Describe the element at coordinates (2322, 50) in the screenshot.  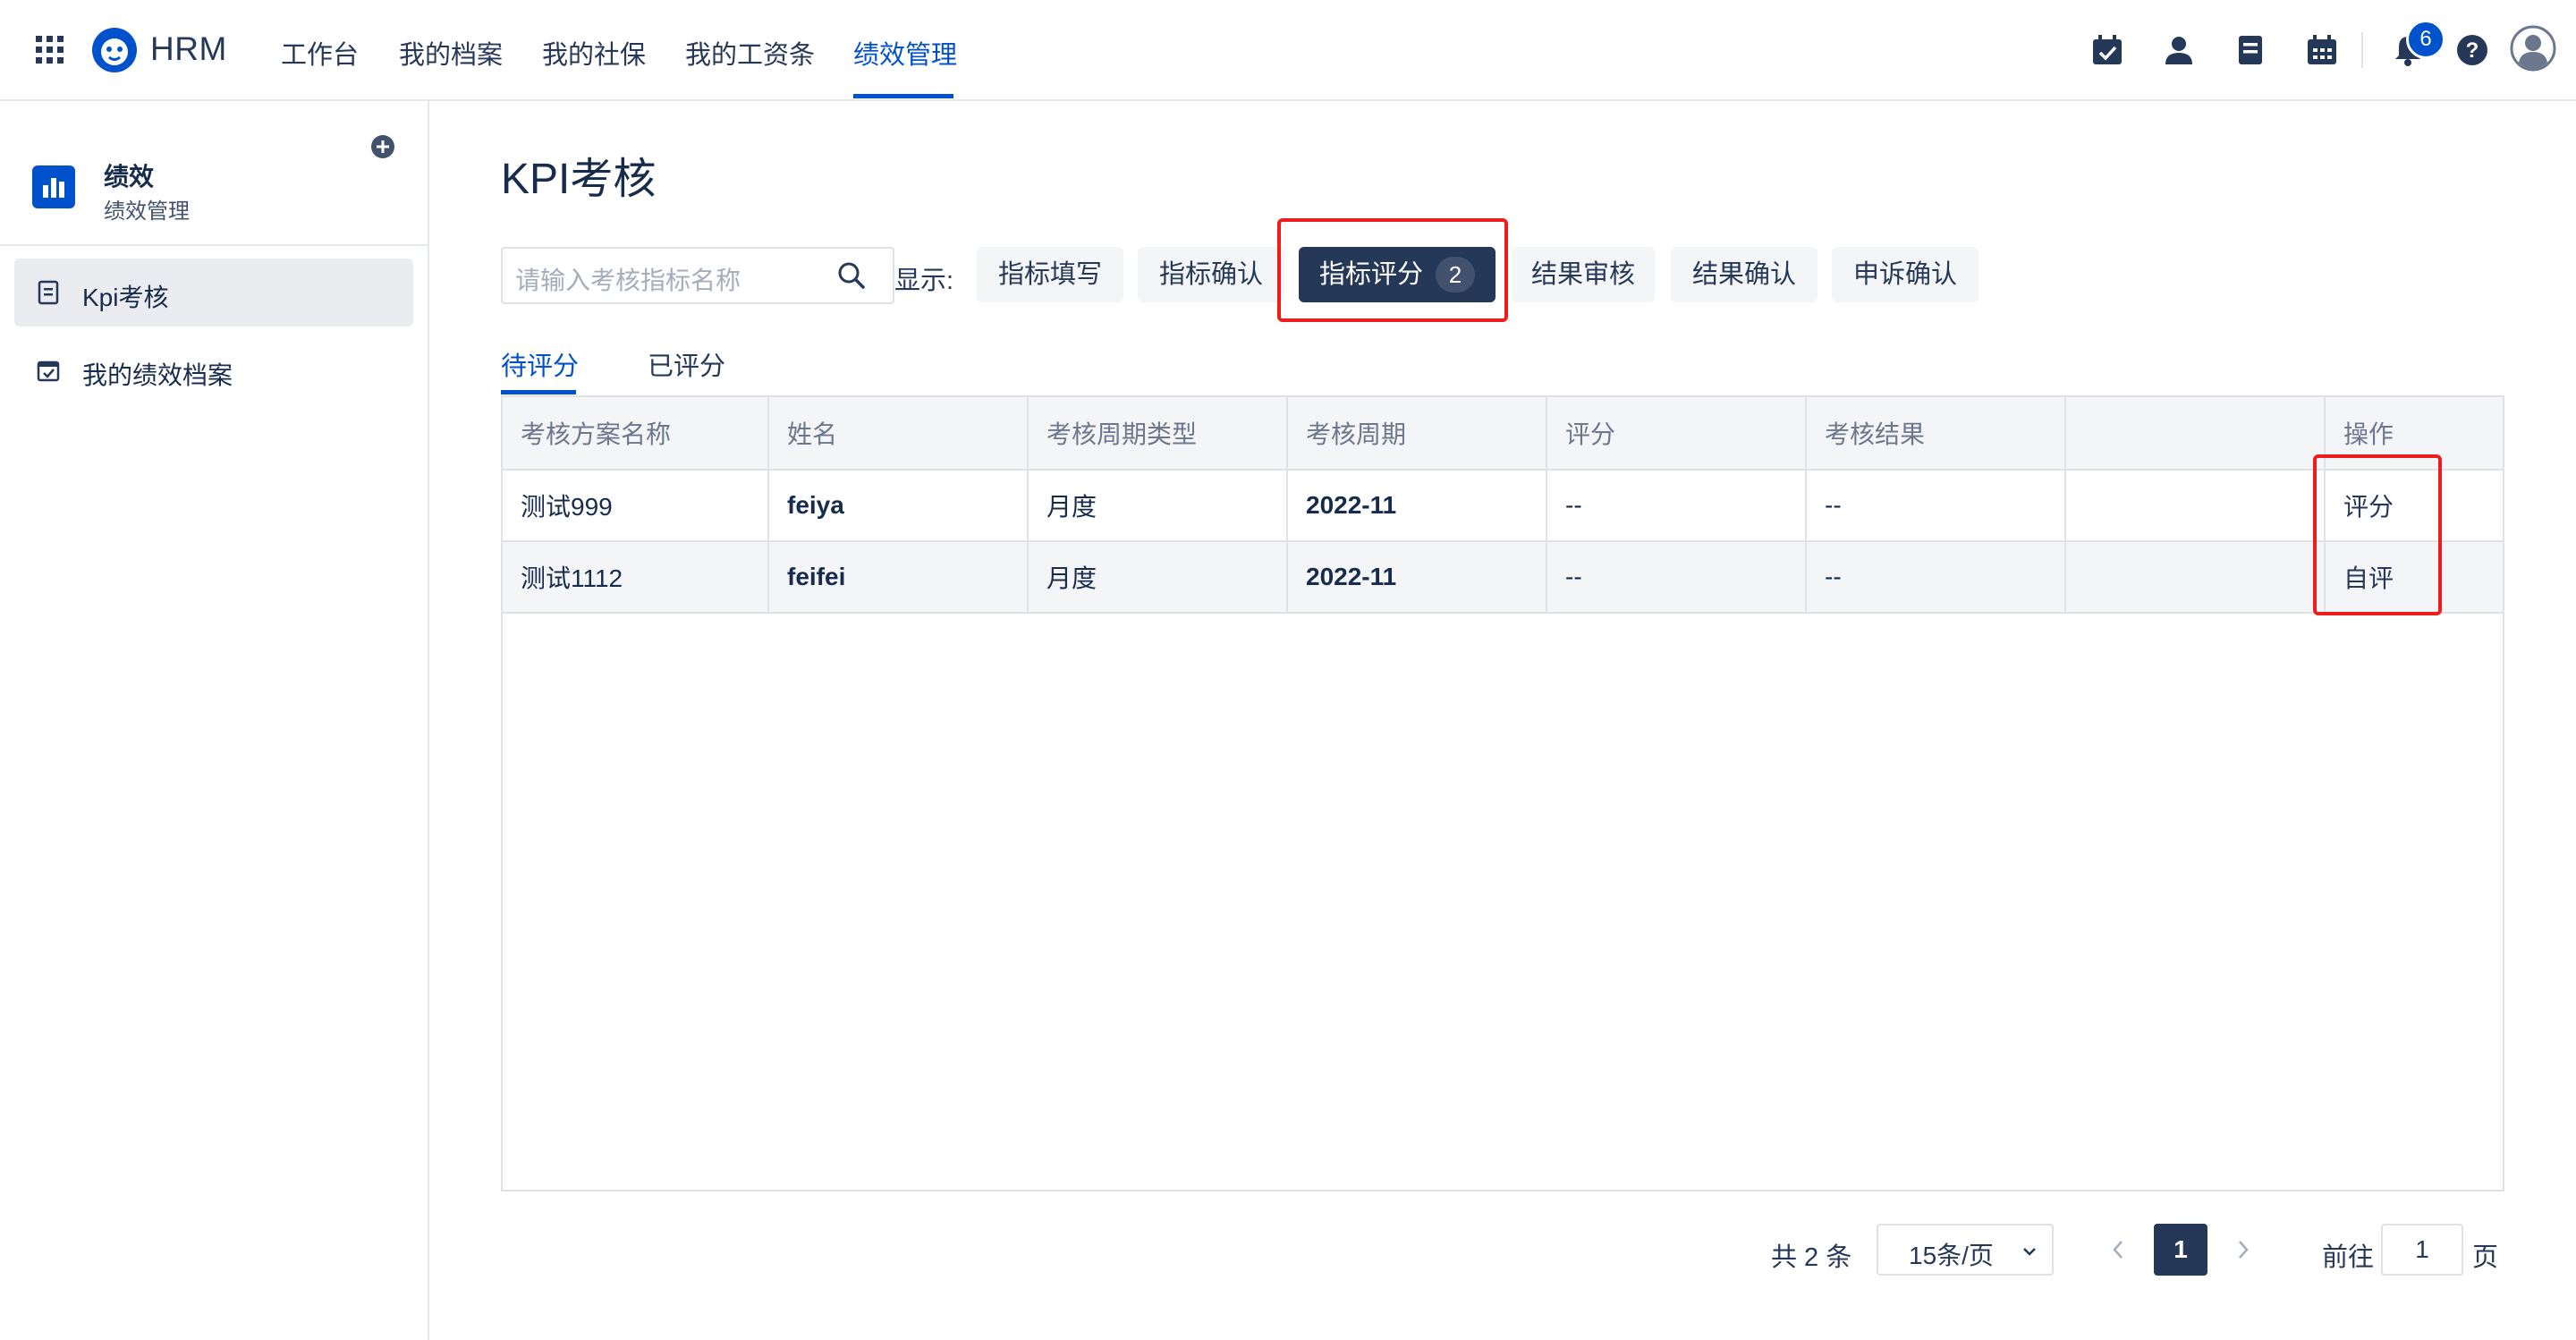
I see `calendar-icon` at that location.